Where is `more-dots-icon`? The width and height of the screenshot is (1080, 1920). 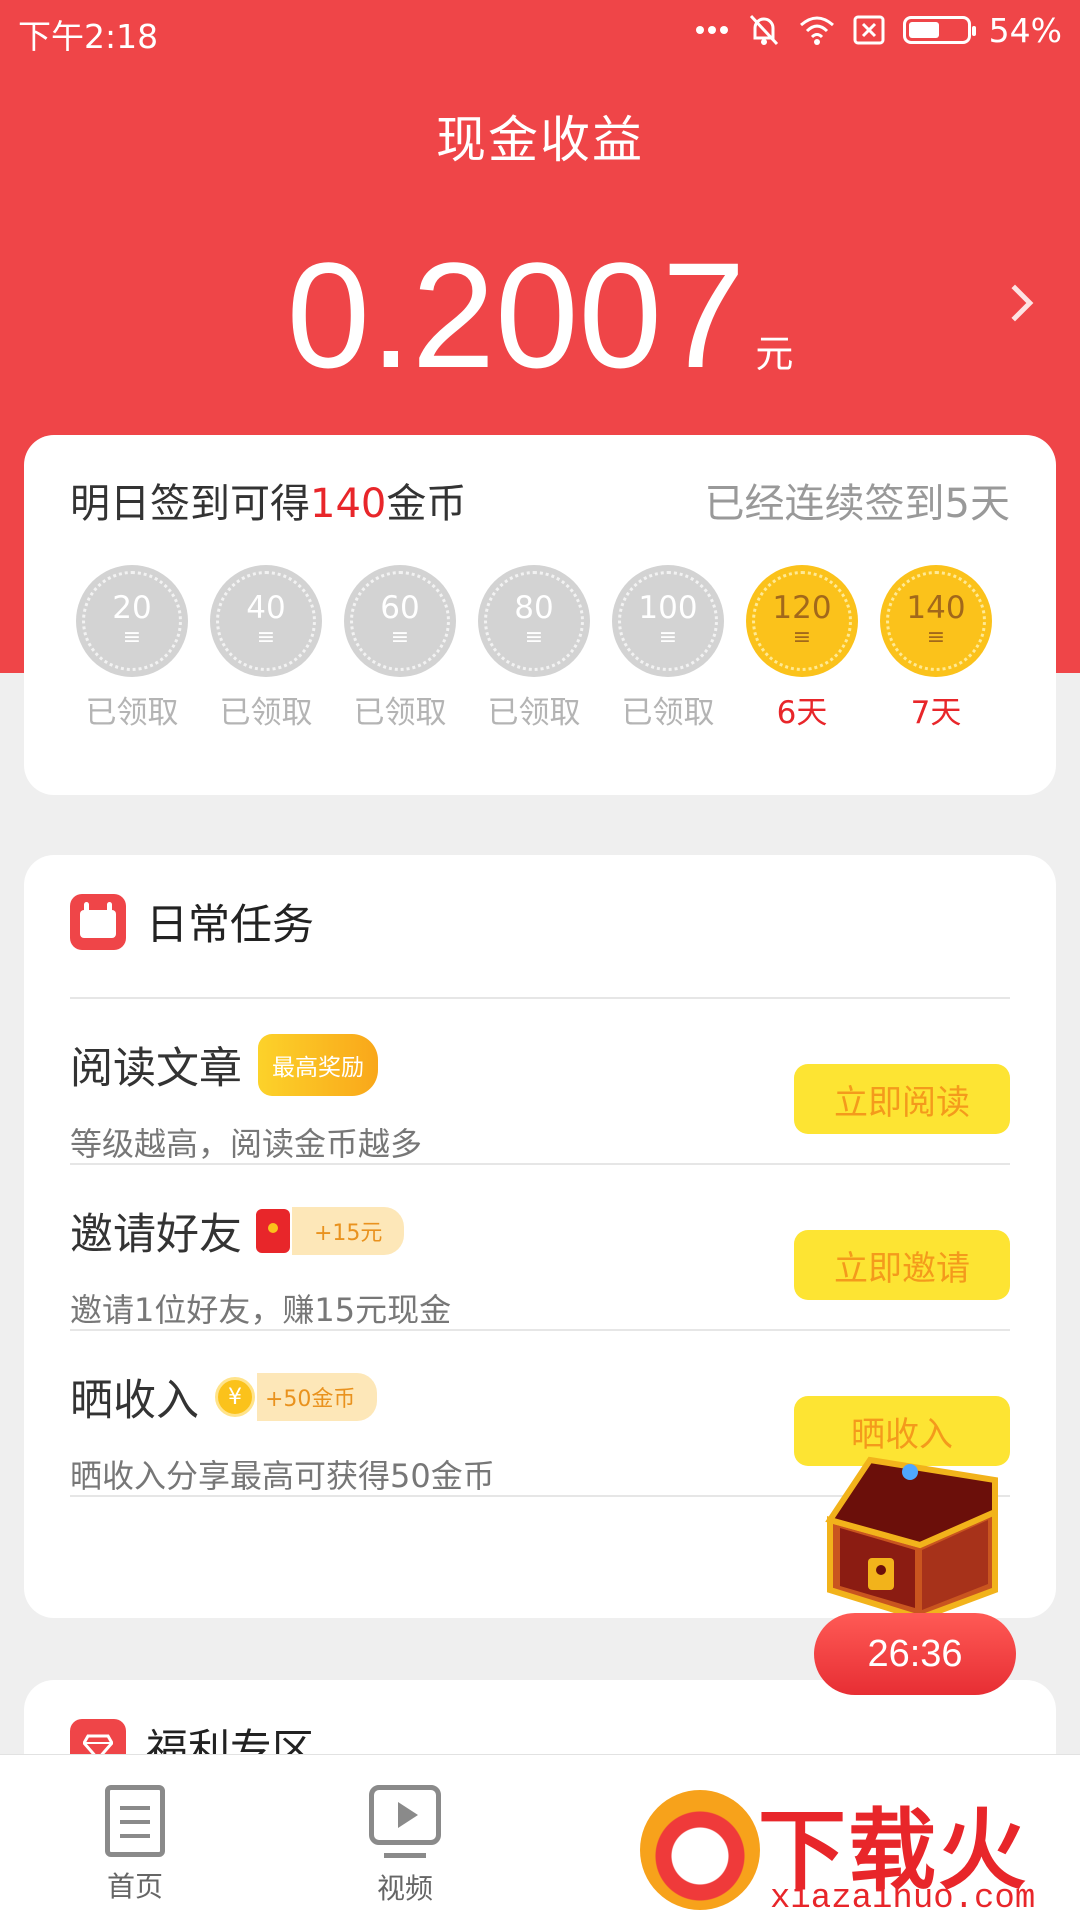
more-dots-icon is located at coordinates (712, 30).